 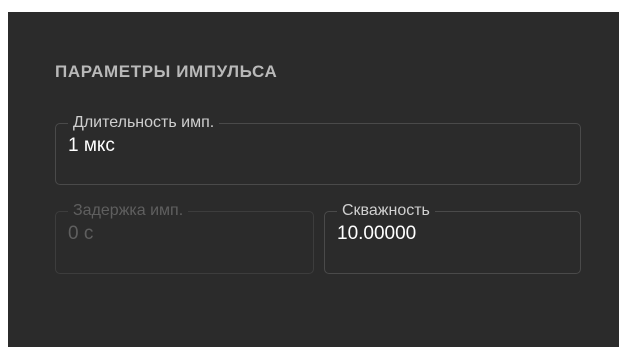 I want to click on pulse-duration-label: Длительность имп., so click(x=144, y=122).